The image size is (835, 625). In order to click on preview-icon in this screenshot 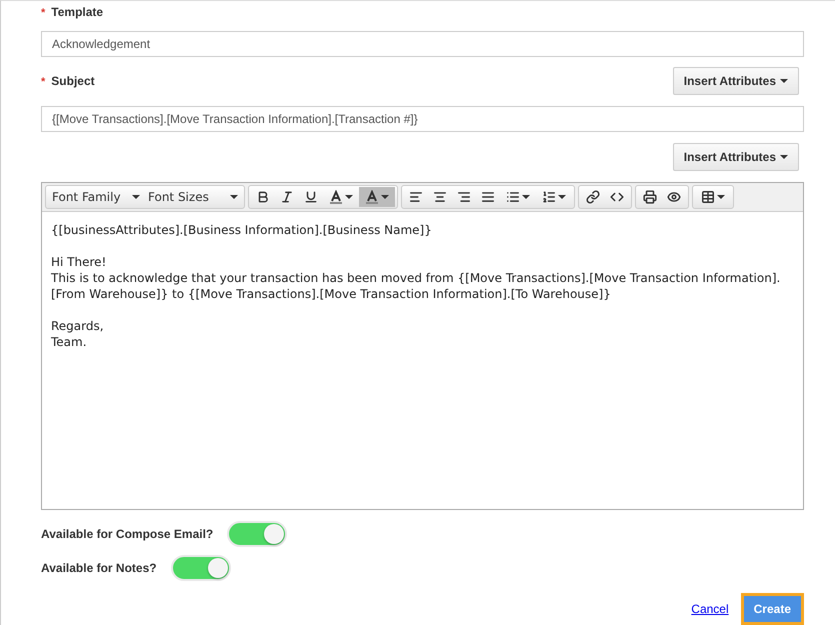, I will do `click(674, 197)`.